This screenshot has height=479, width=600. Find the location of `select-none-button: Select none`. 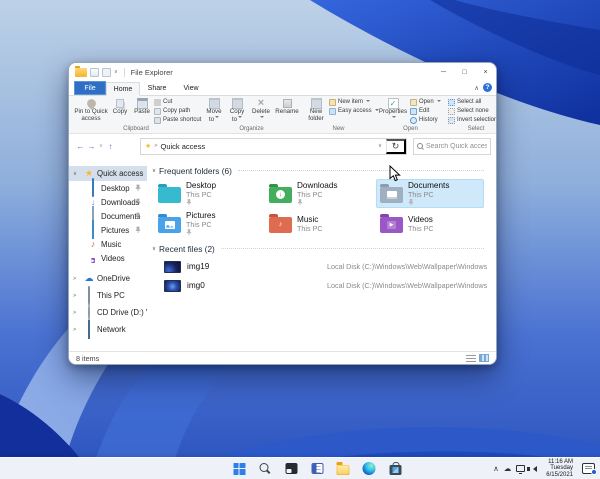

select-none-button: Select none is located at coordinates (472, 111).